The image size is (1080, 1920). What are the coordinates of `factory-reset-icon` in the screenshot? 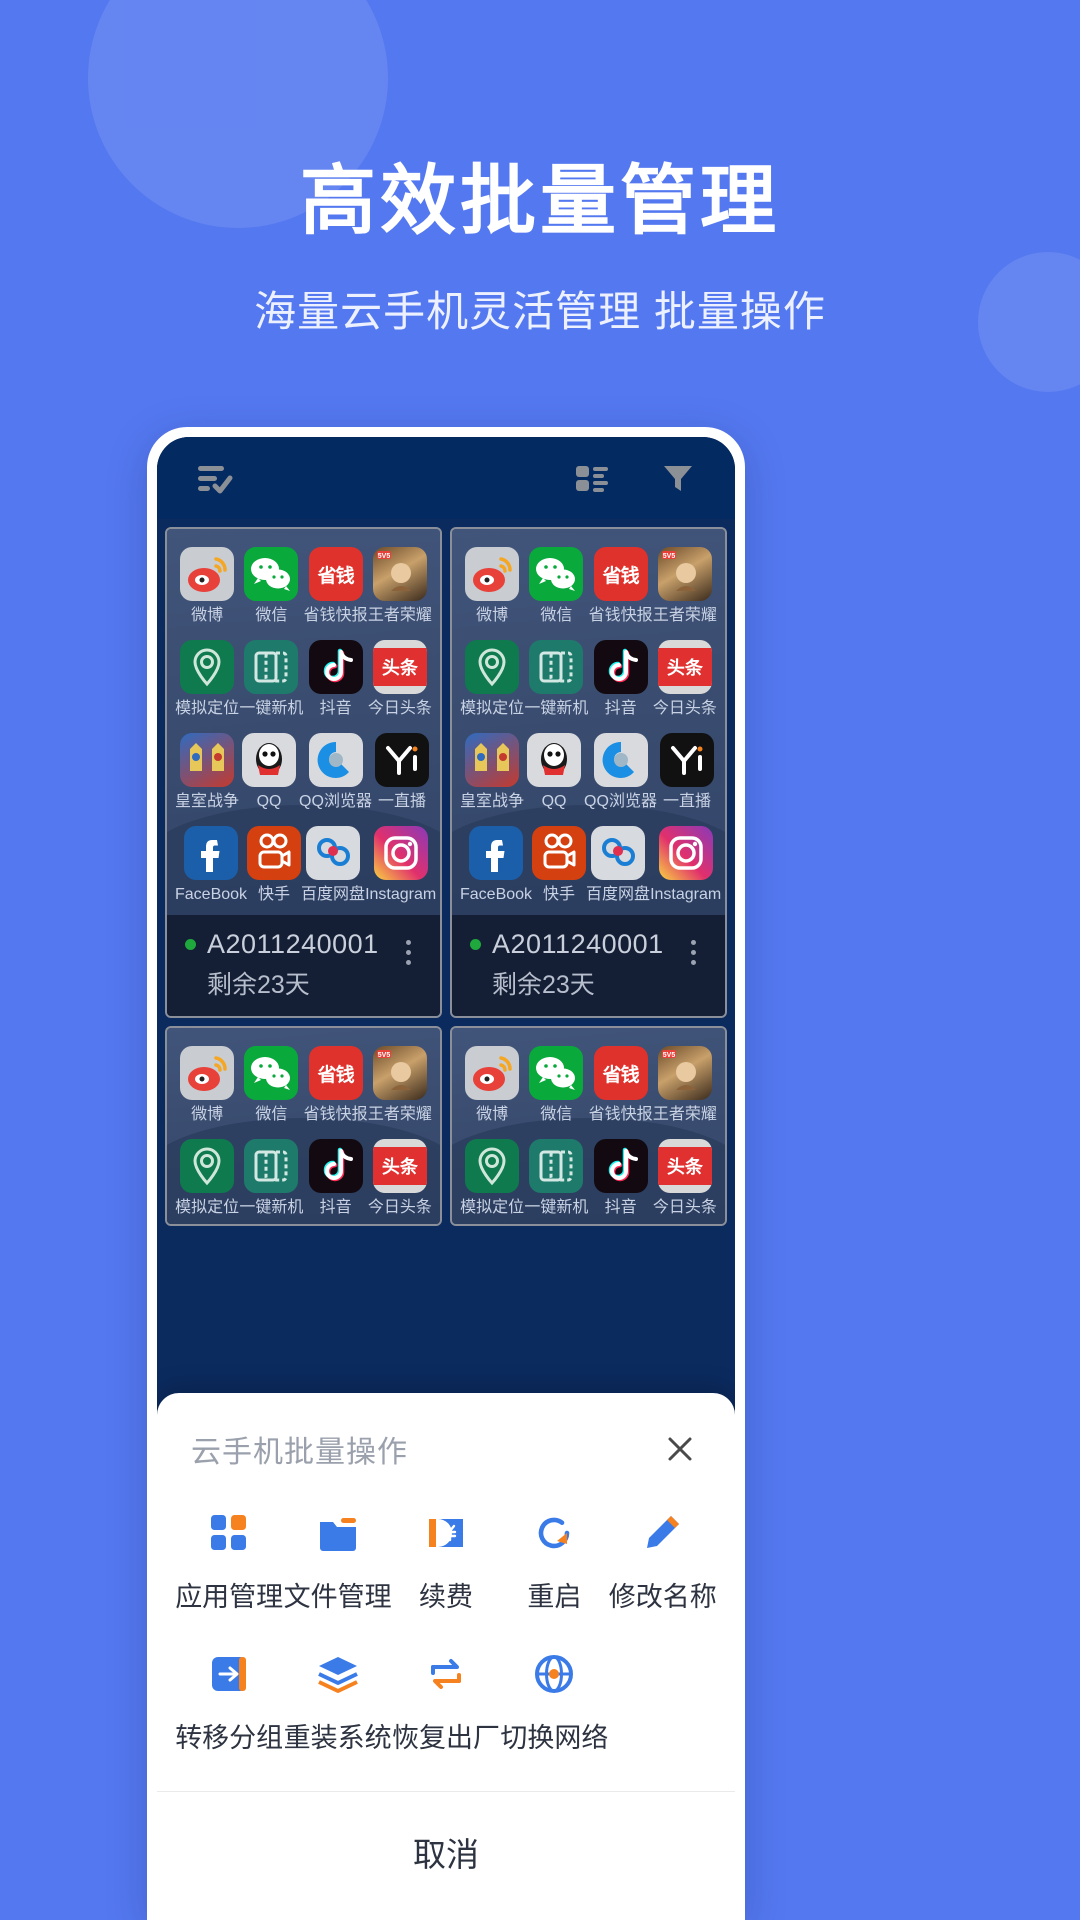 It's located at (446, 1674).